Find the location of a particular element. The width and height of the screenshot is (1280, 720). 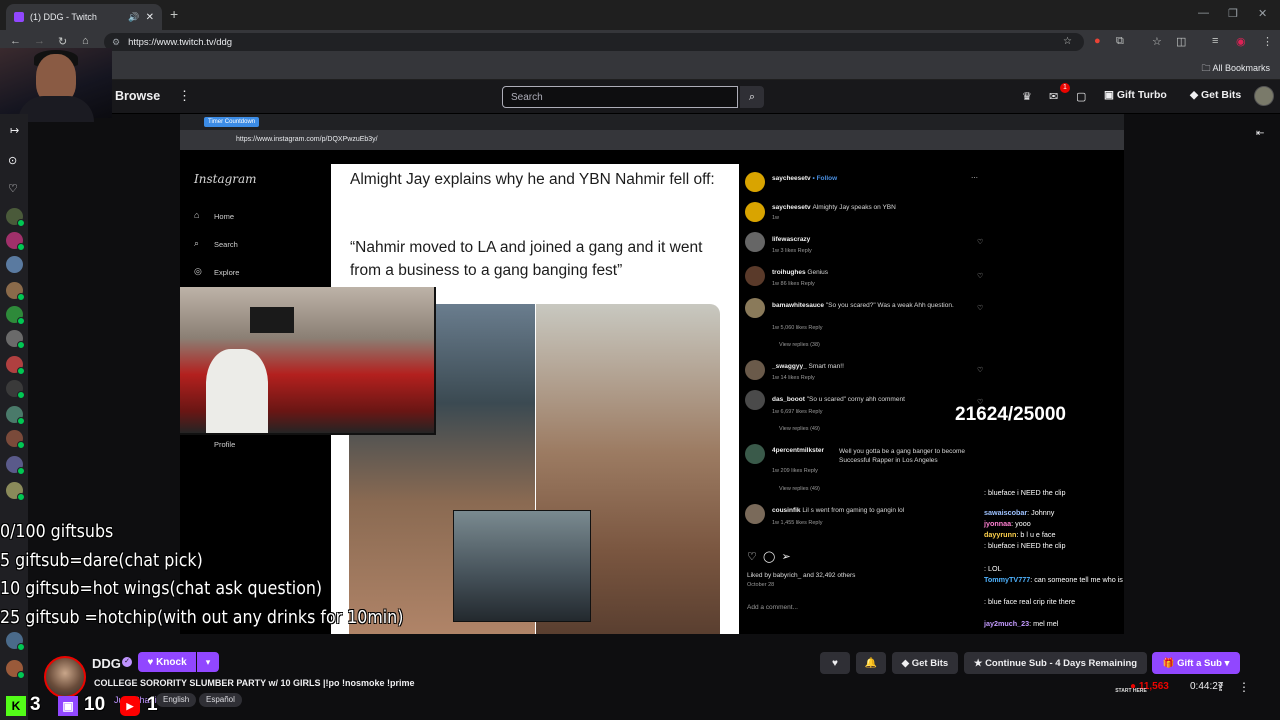

share-icon: ⇪ is located at coordinates (1220, 687).